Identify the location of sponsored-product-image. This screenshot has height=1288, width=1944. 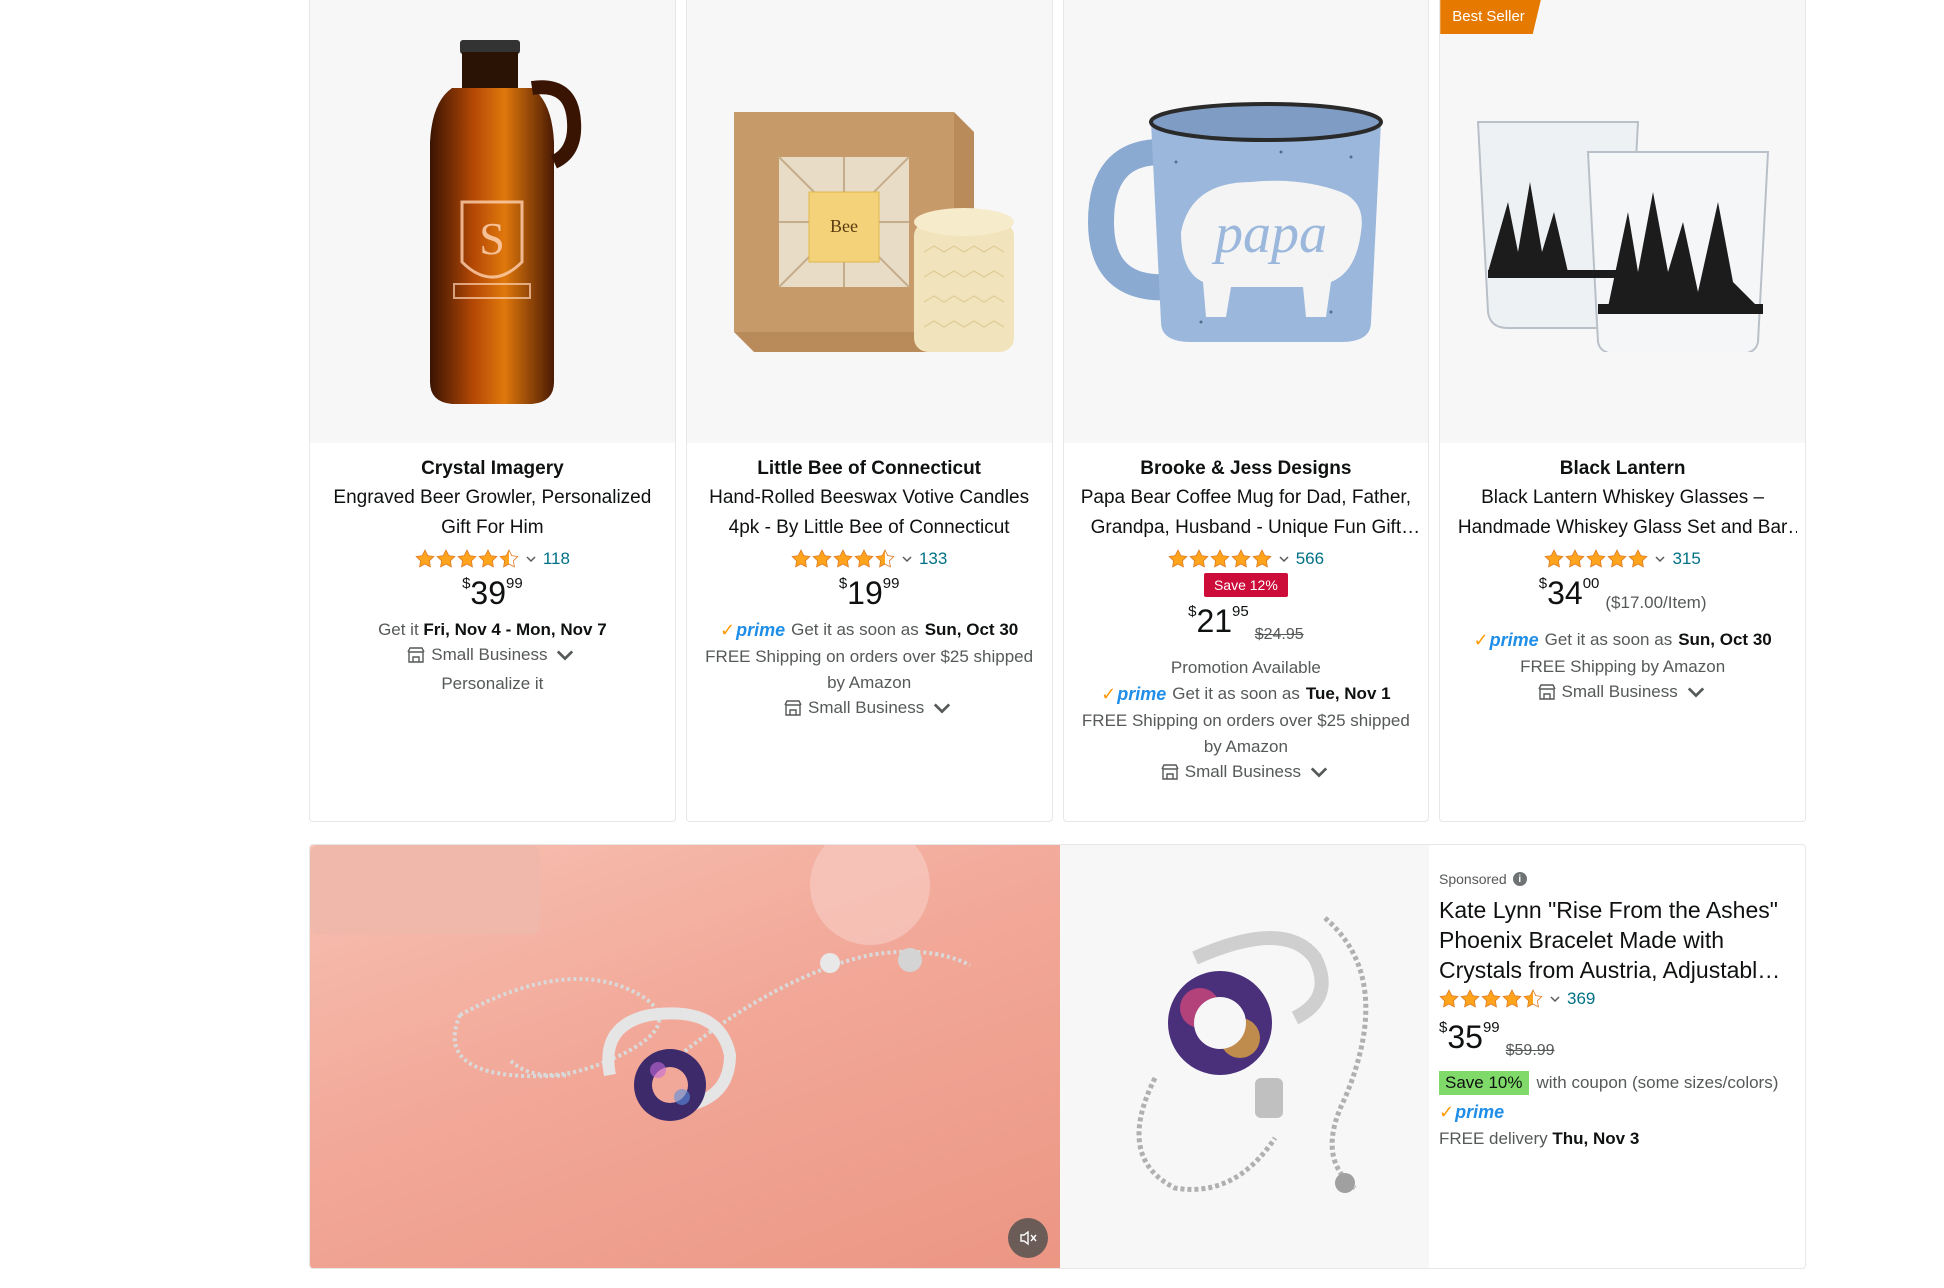
(1244, 1056).